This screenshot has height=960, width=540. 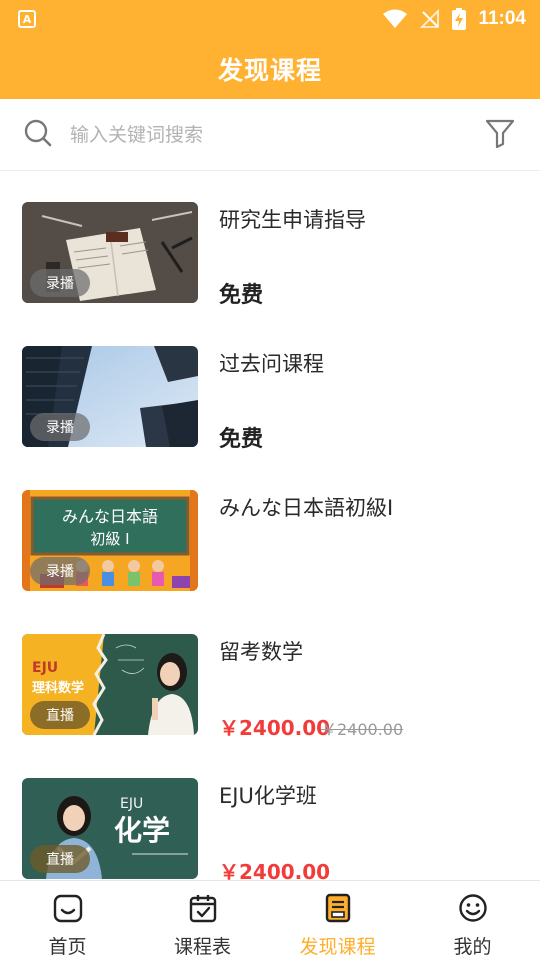 What do you see at coordinates (338, 910) in the screenshot?
I see `discover-book-icon` at bounding box center [338, 910].